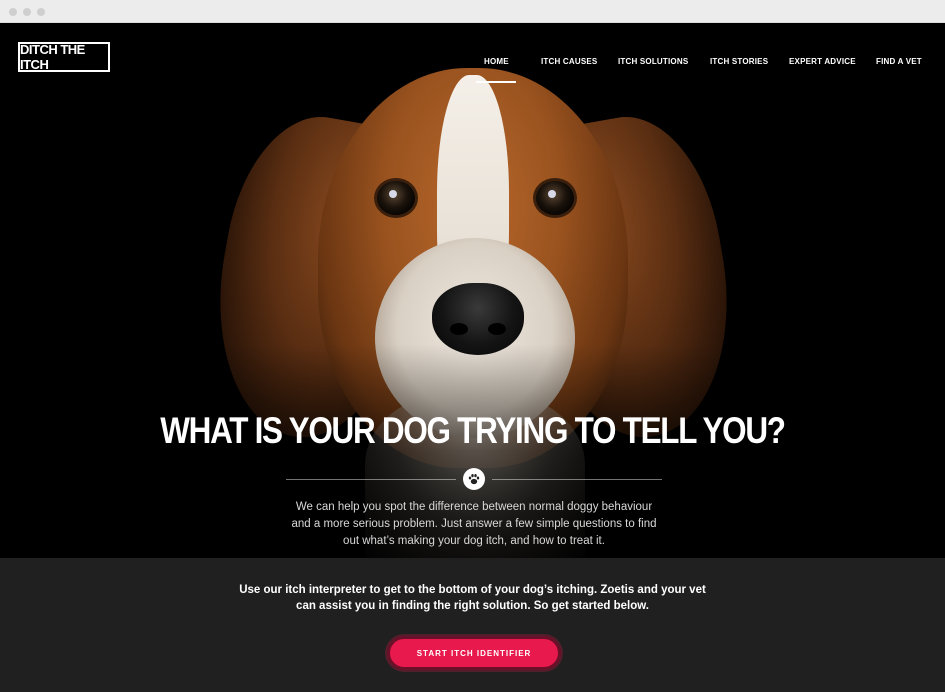  I want to click on divider-left, so click(371, 479).